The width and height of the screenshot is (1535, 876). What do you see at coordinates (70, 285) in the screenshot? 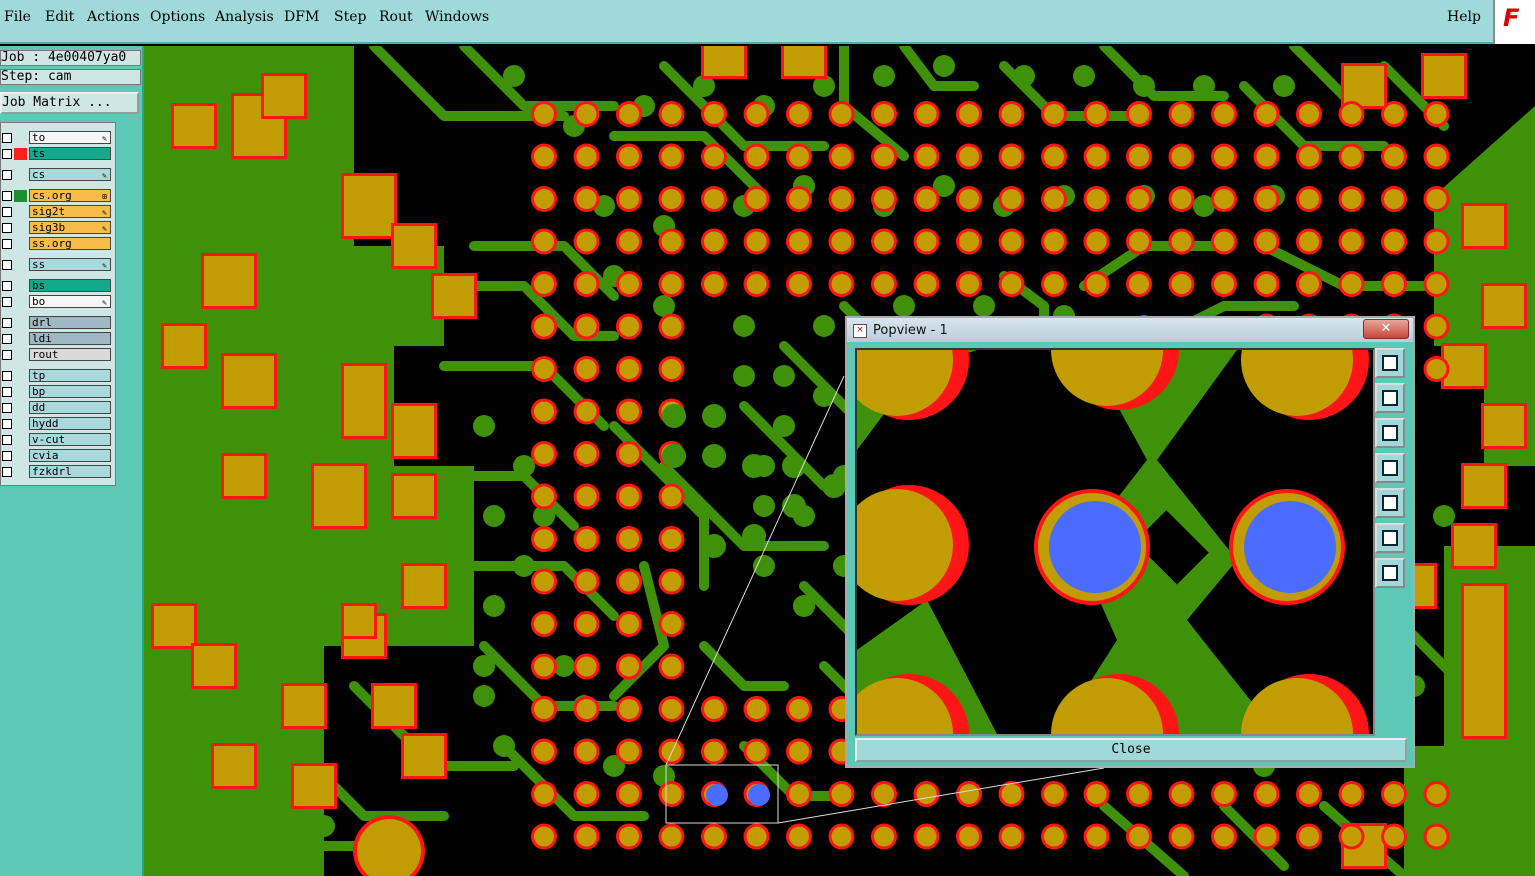
I see `layer-name: bs` at bounding box center [70, 285].